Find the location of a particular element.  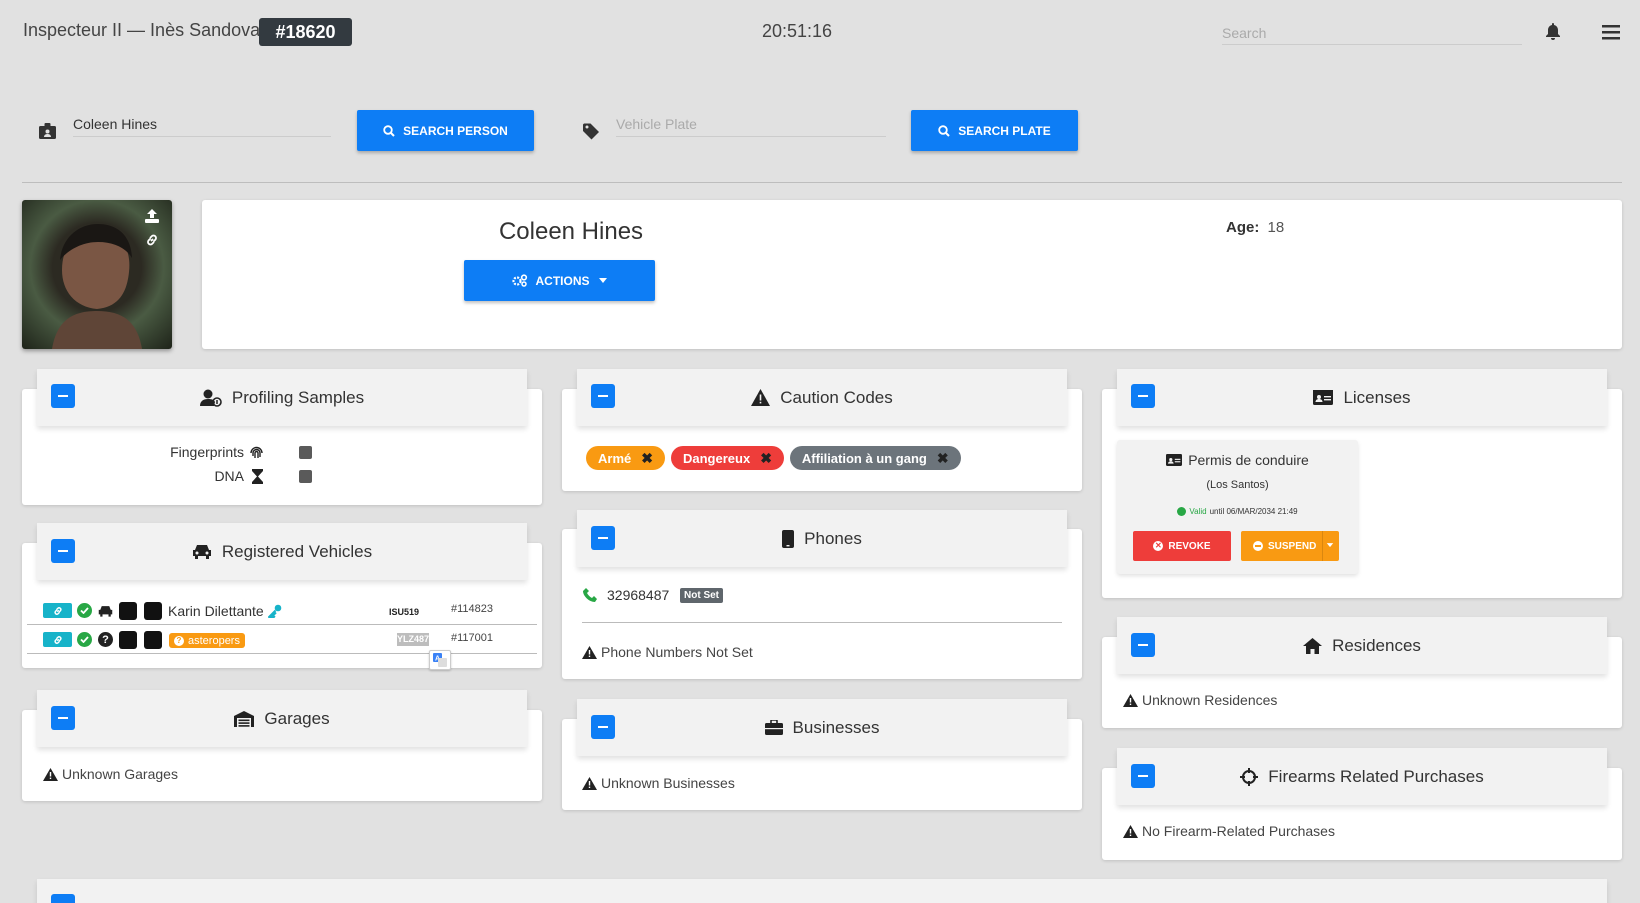

global-search-input is located at coordinates (1372, 33).